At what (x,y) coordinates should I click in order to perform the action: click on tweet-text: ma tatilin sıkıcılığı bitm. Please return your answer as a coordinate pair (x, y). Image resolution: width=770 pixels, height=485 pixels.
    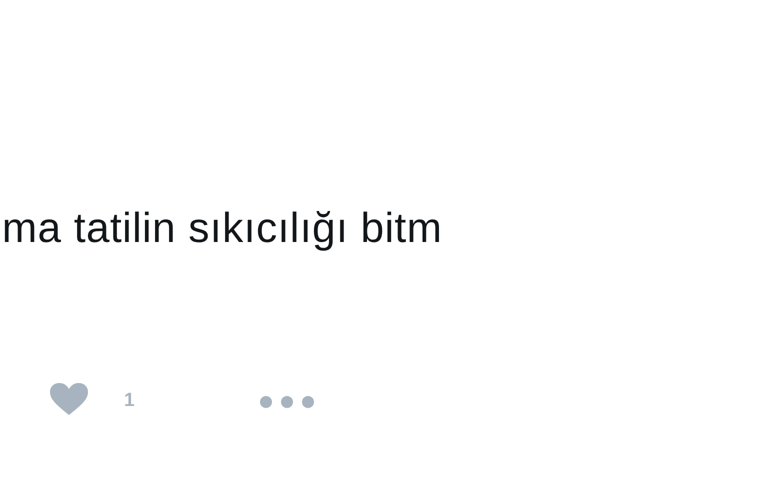
    Looking at the image, I should click on (222, 228).